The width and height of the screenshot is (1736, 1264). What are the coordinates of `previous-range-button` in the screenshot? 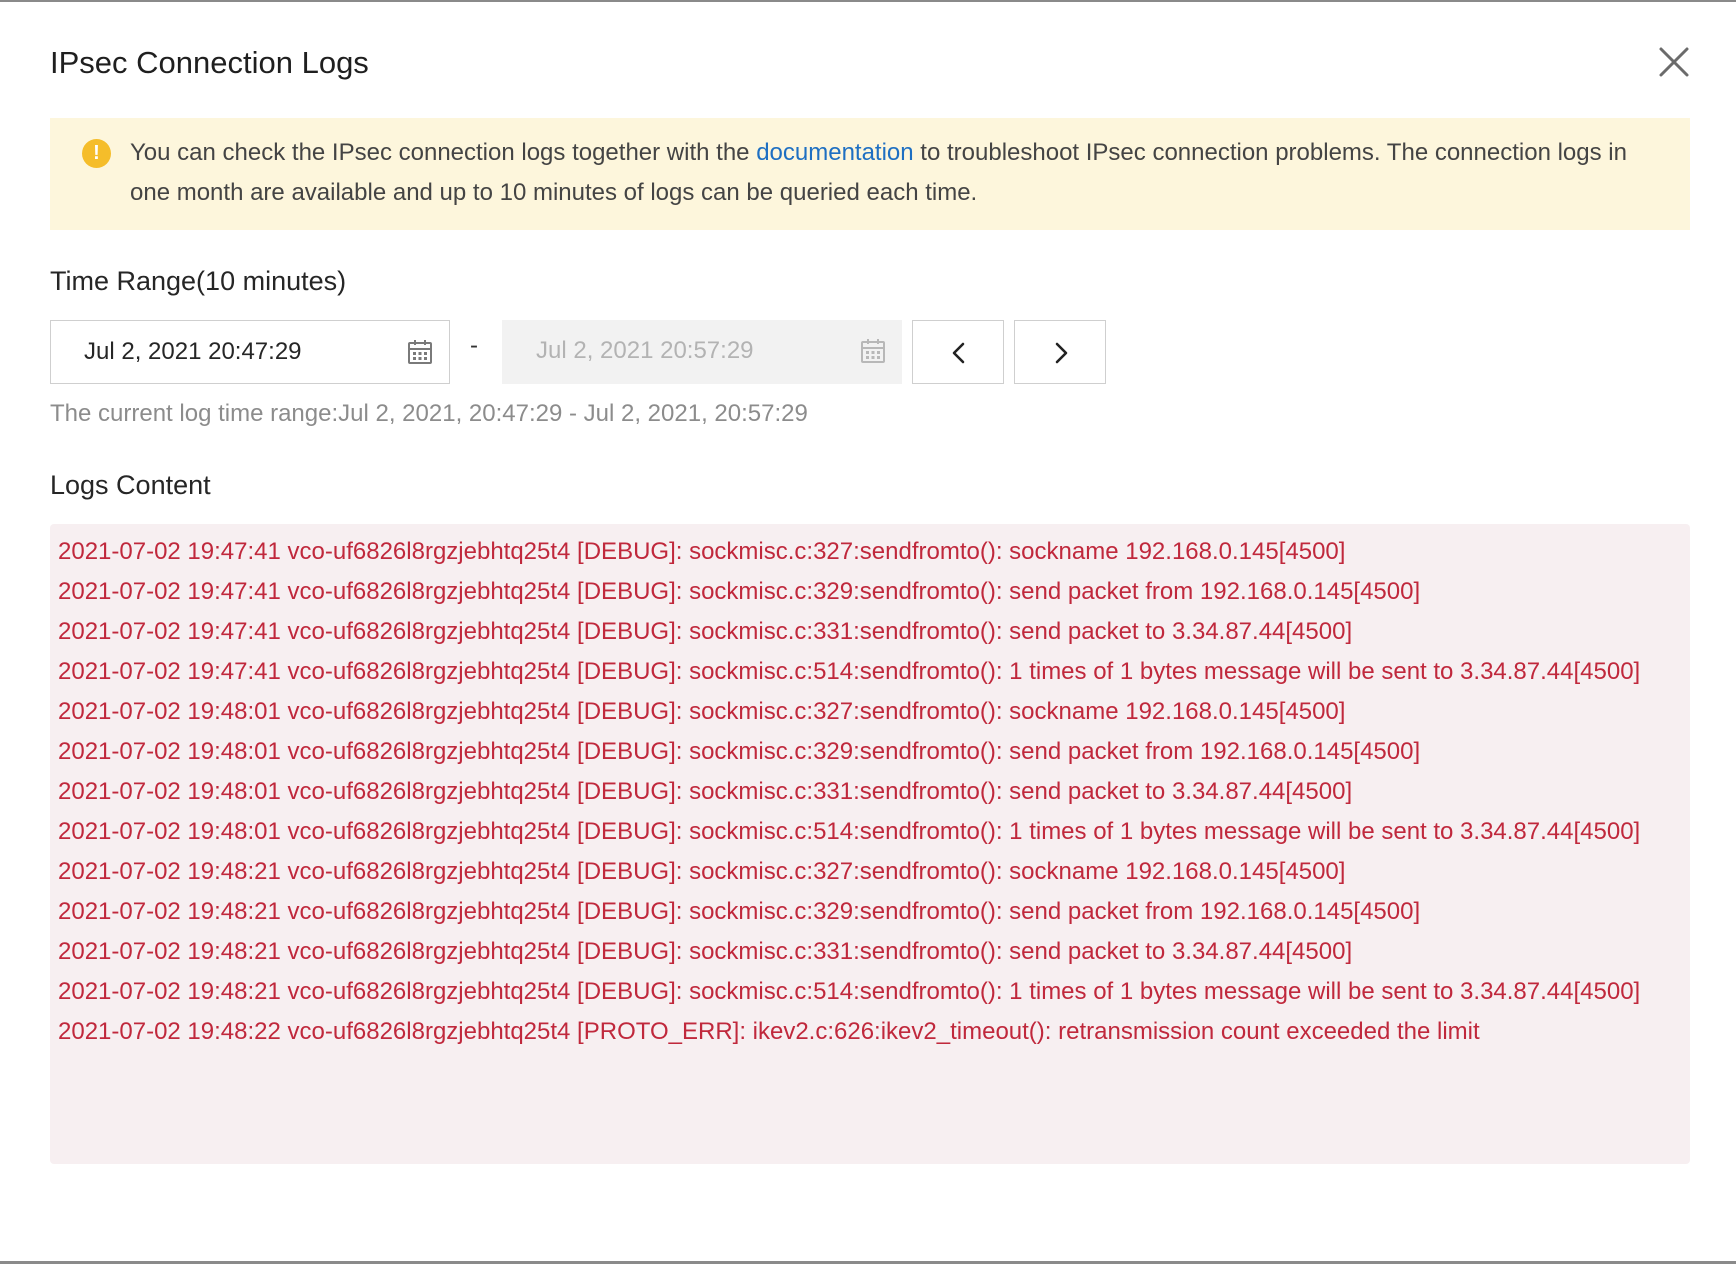 It's located at (958, 352).